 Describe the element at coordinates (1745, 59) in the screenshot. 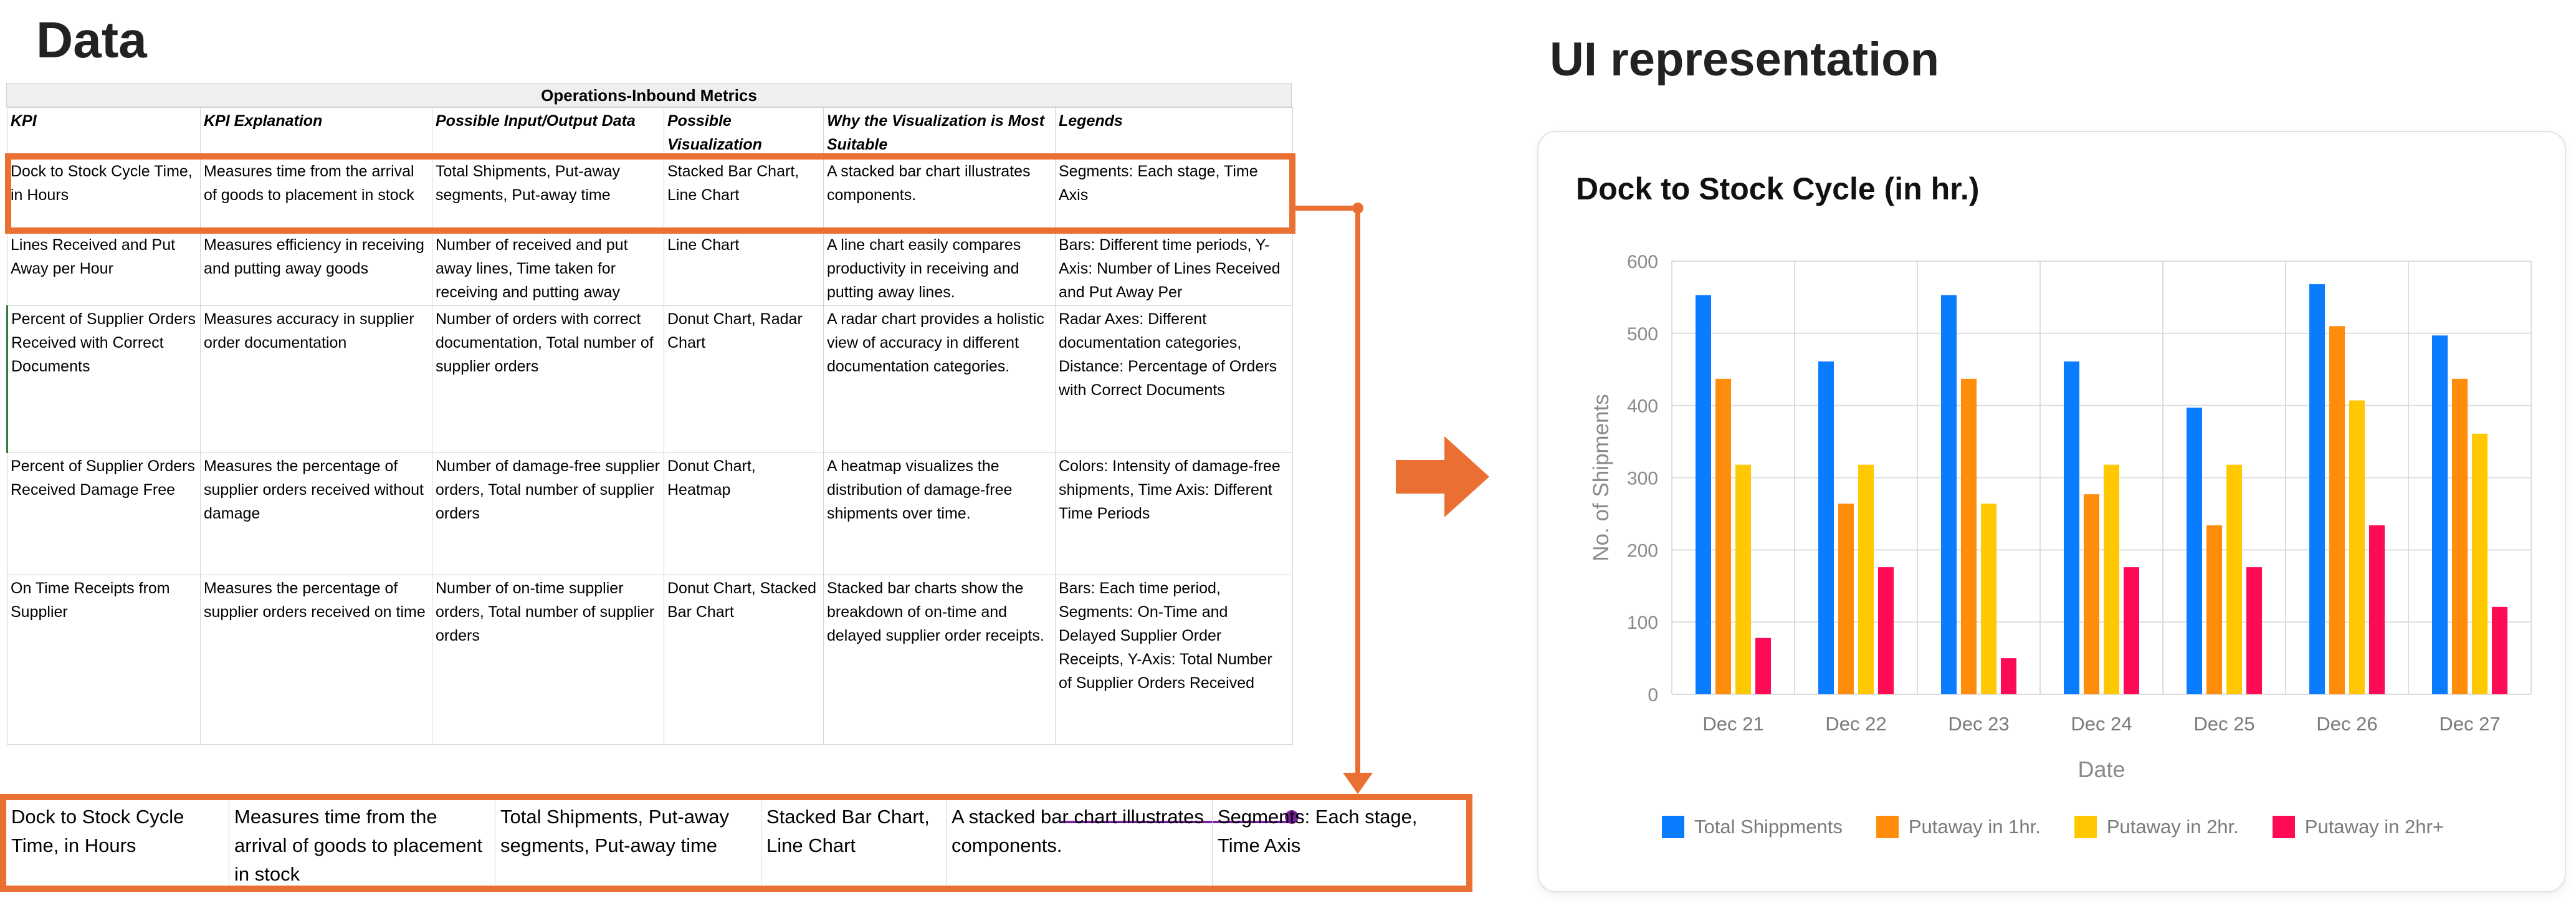

I see `ui-representation-heading: UI representation` at that location.